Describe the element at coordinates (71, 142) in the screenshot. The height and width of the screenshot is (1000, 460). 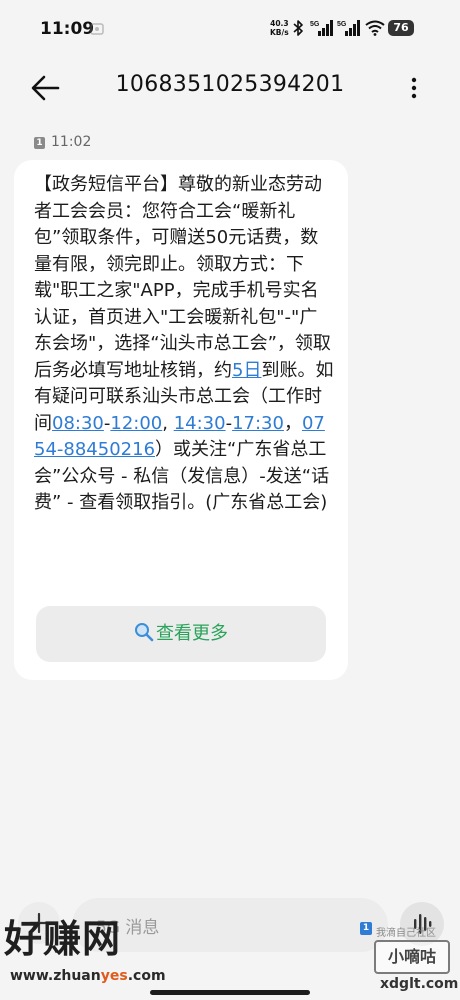
I see `message-time: 11:02` at that location.